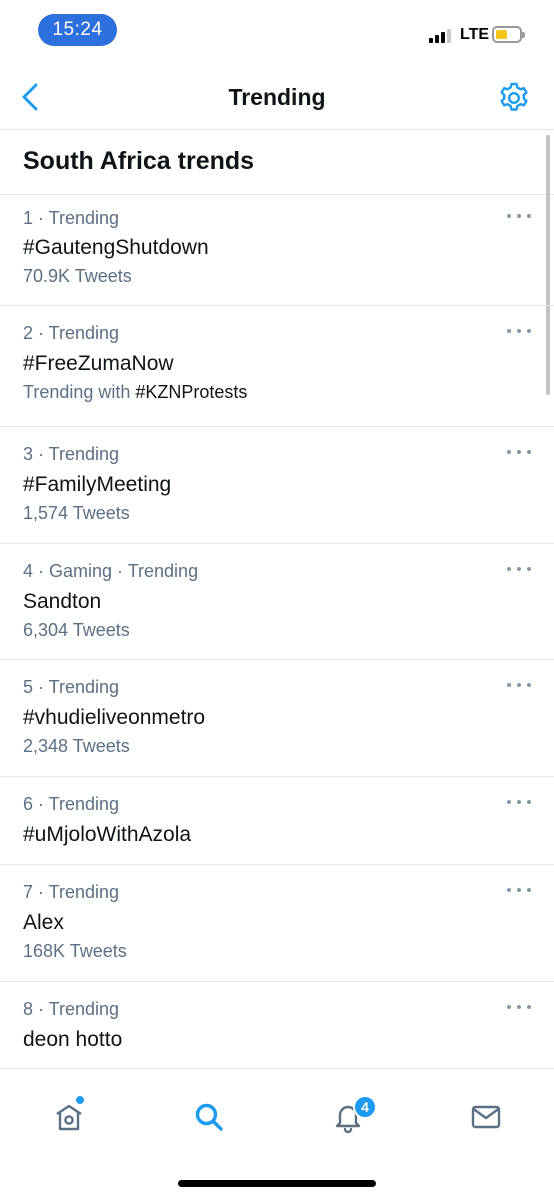  Describe the element at coordinates (71, 687) in the screenshot. I see `trend-meta: 5 · Trending` at that location.